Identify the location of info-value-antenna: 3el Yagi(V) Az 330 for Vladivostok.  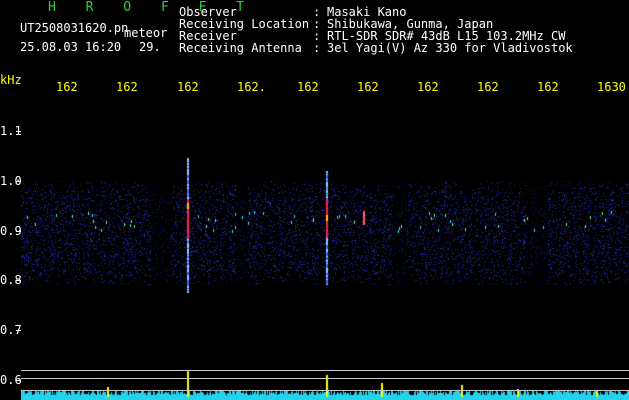
(450, 48).